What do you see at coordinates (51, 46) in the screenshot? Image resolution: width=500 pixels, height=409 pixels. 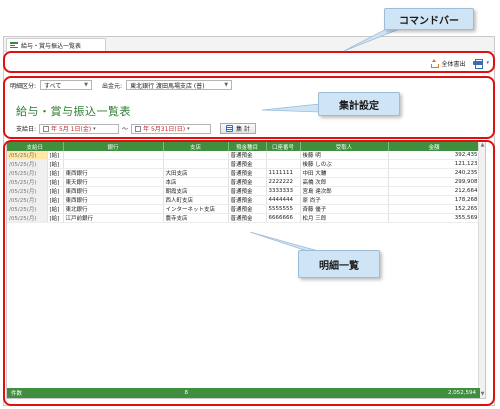 I see `tab-label: 給与・賞与振込一覧表` at bounding box center [51, 46].